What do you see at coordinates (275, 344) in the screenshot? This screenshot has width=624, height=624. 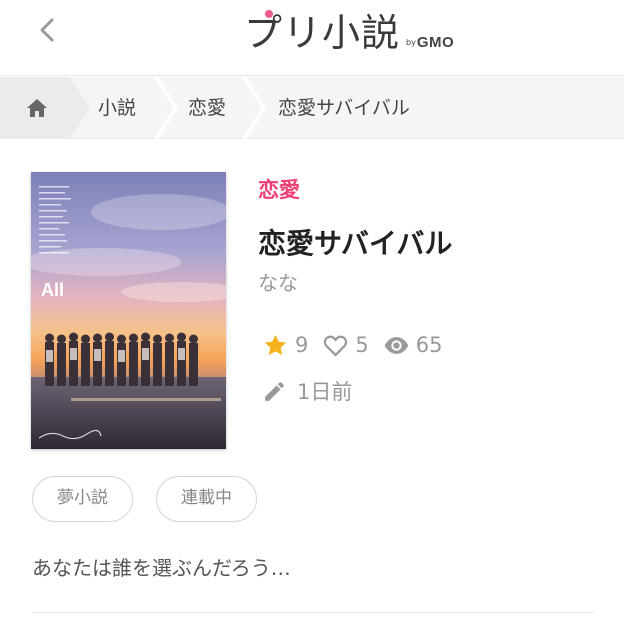 I see `star-icon` at bounding box center [275, 344].